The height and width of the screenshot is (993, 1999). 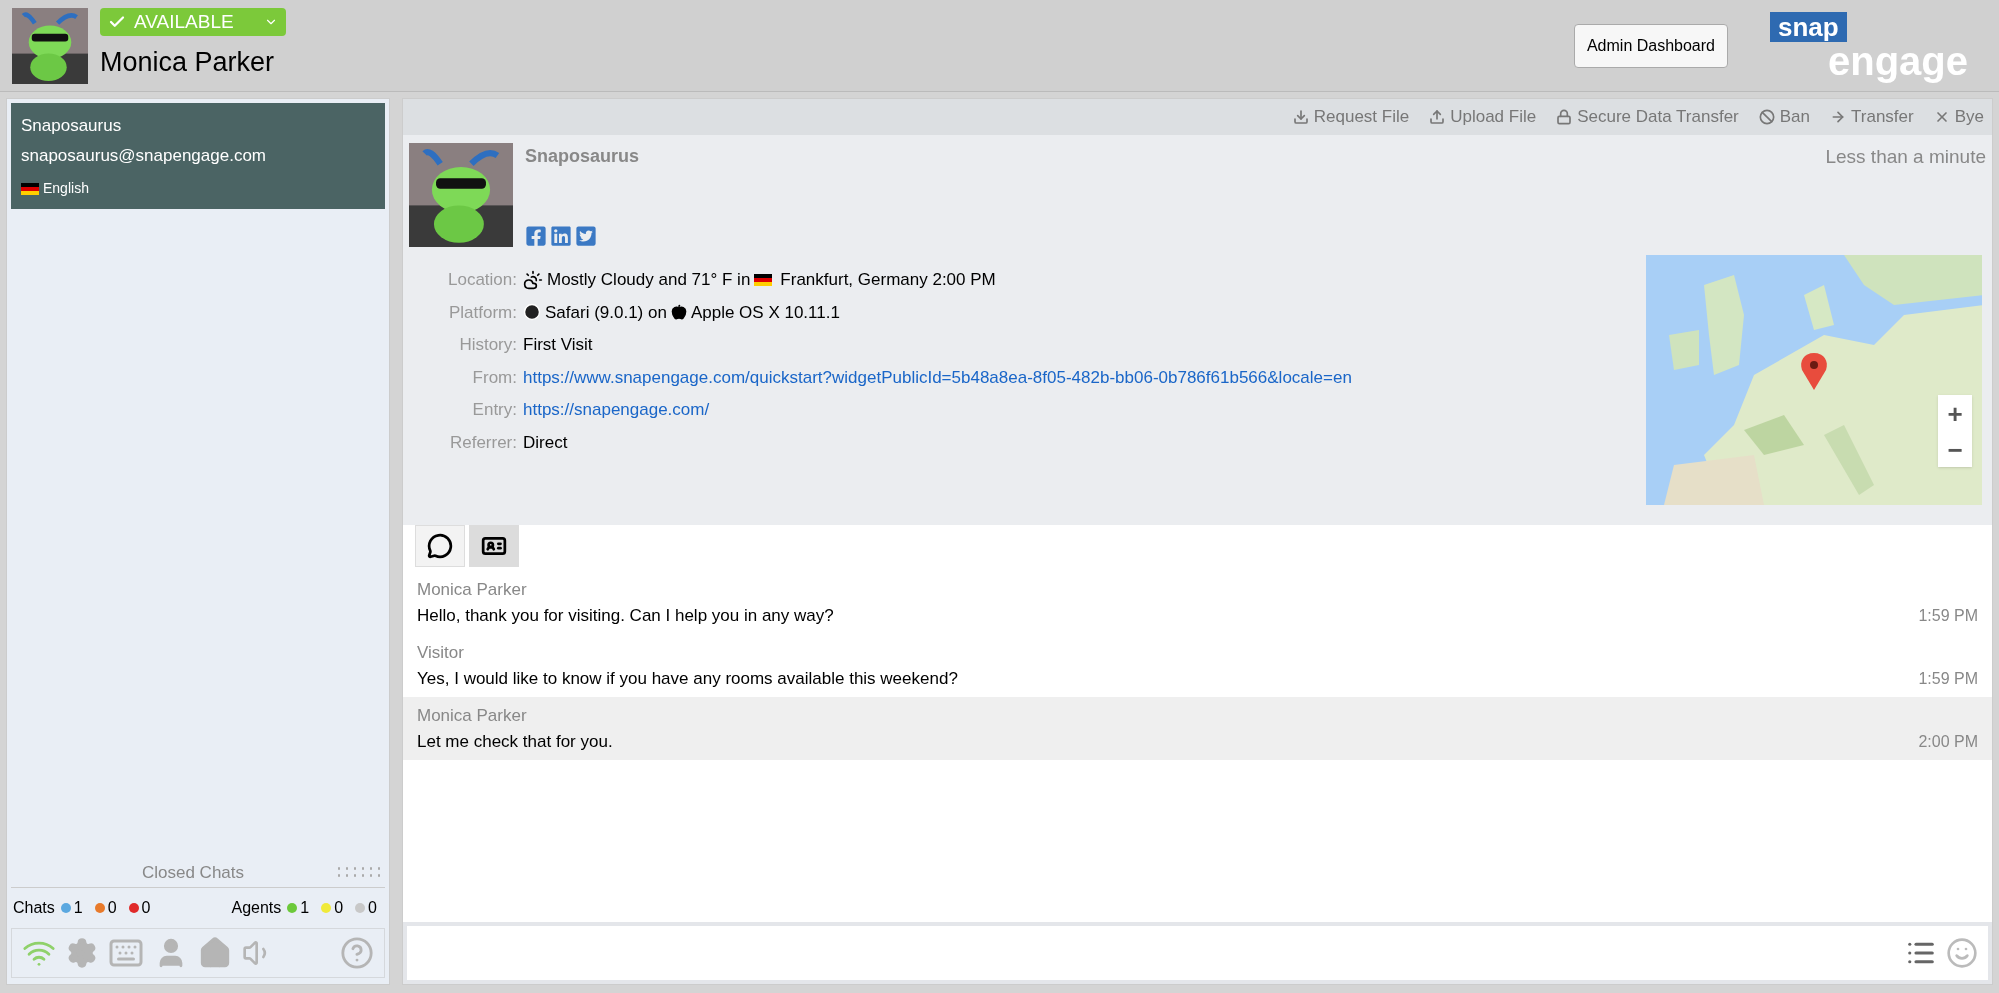 I want to click on detail-value: First Visit, so click(x=558, y=345).